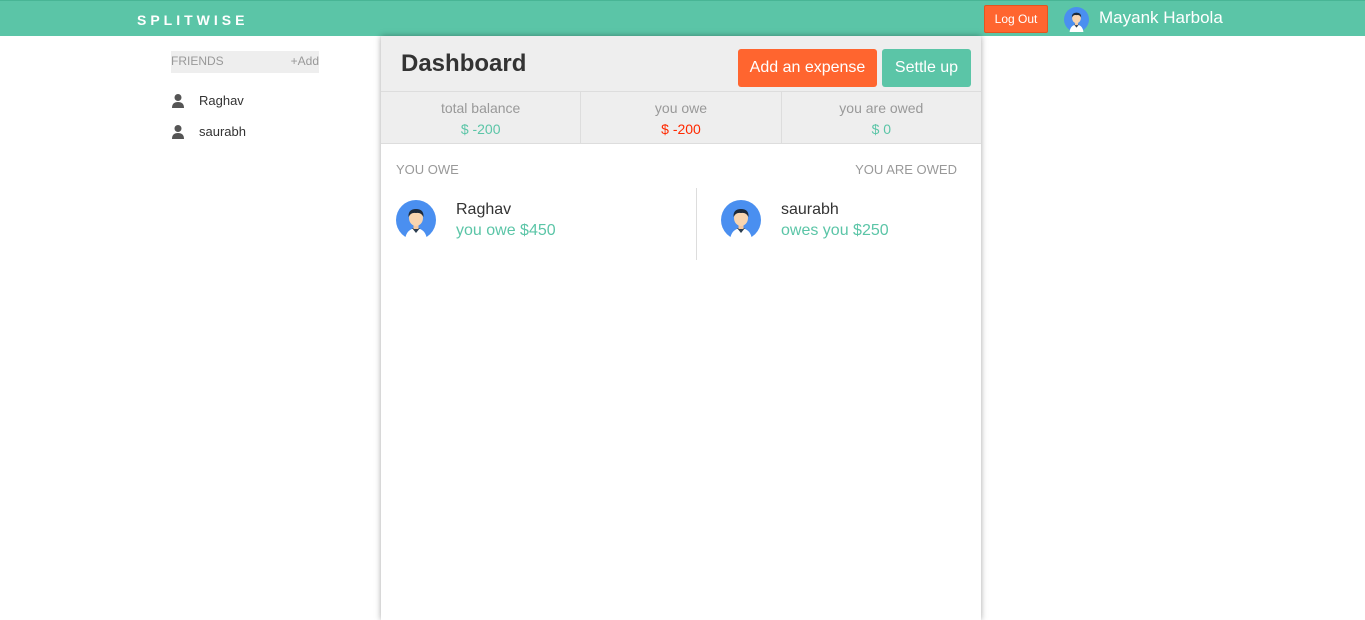 The image size is (1365, 620). Describe the element at coordinates (881, 108) in the screenshot. I see `balance-label: you are owed` at that location.